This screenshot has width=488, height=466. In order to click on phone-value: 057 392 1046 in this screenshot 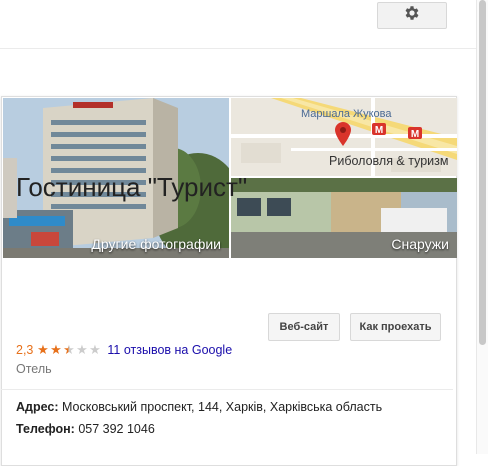, I will do `click(116, 429)`.